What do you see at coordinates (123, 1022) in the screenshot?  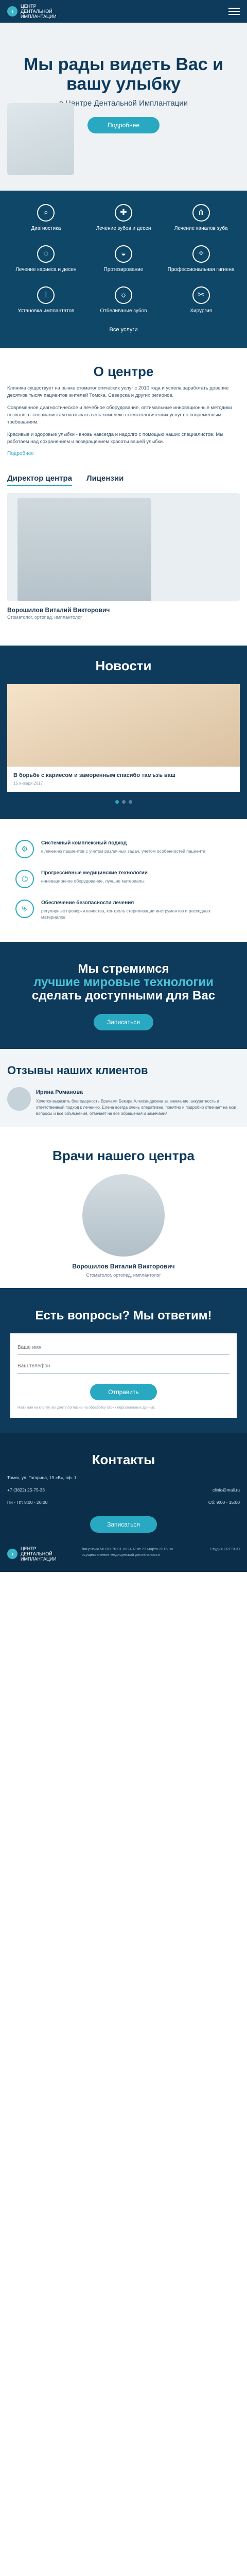 I see `signup-button: Записаться` at bounding box center [123, 1022].